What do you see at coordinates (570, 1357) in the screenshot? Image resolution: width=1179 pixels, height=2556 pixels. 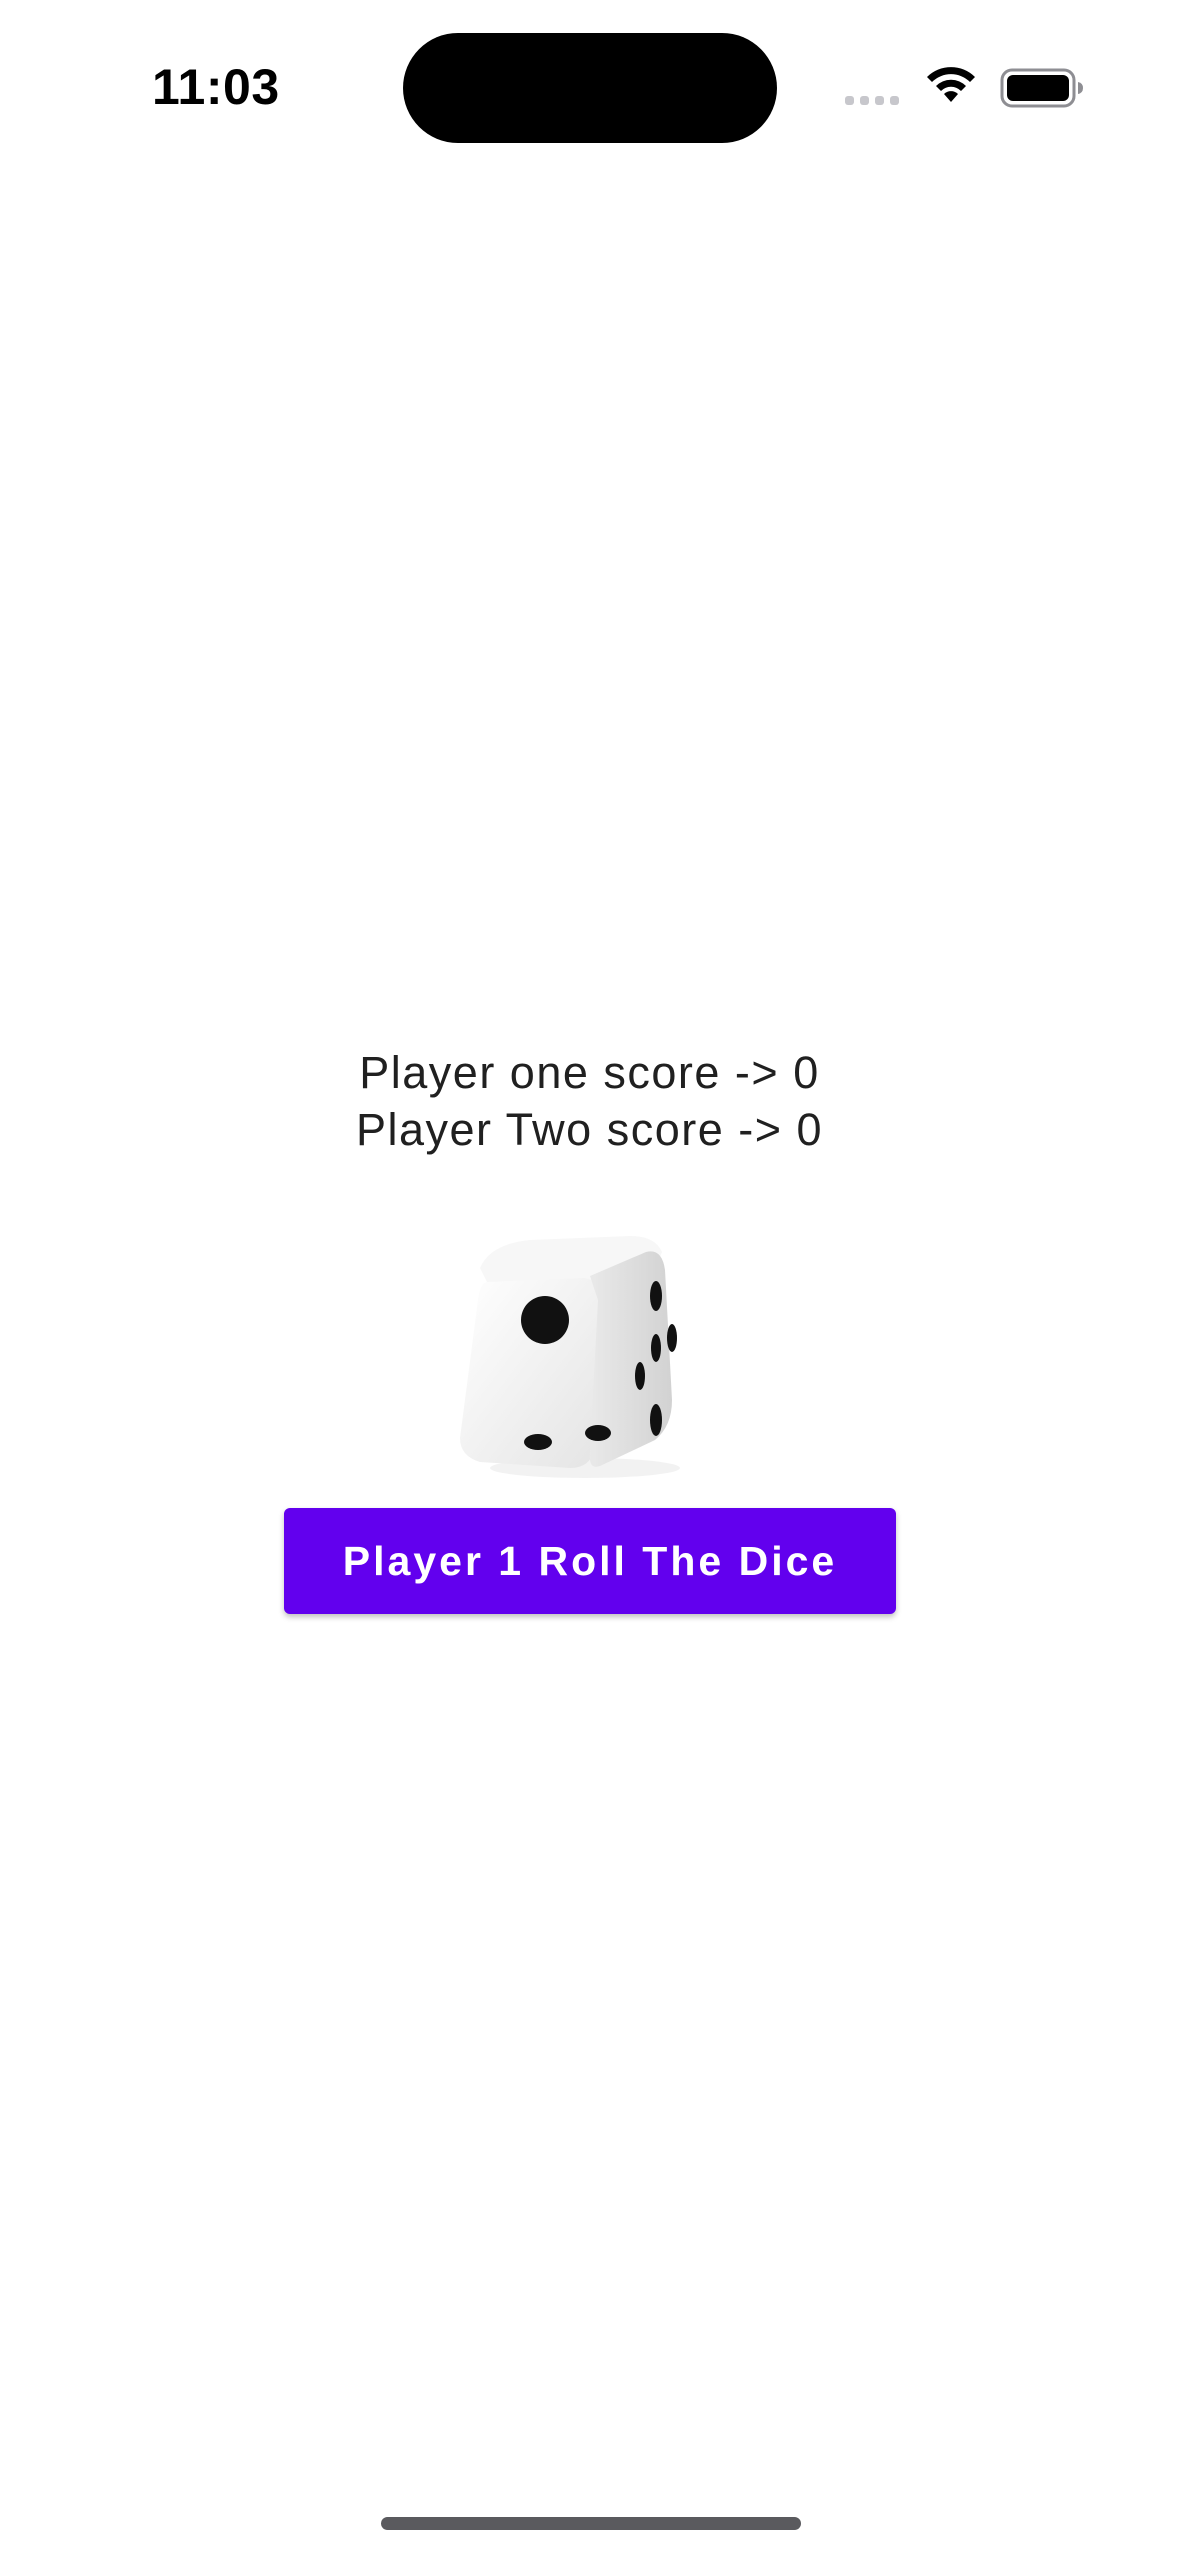 I see `dice-icon` at bounding box center [570, 1357].